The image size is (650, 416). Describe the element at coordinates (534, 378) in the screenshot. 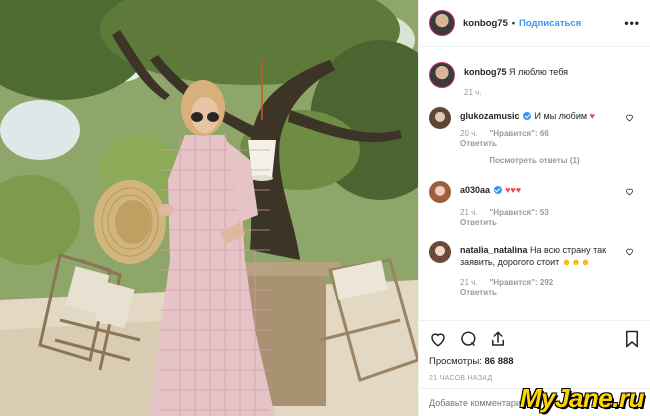

I see `post-timestamp: 21 ЧАСОВ НАЗАД` at that location.